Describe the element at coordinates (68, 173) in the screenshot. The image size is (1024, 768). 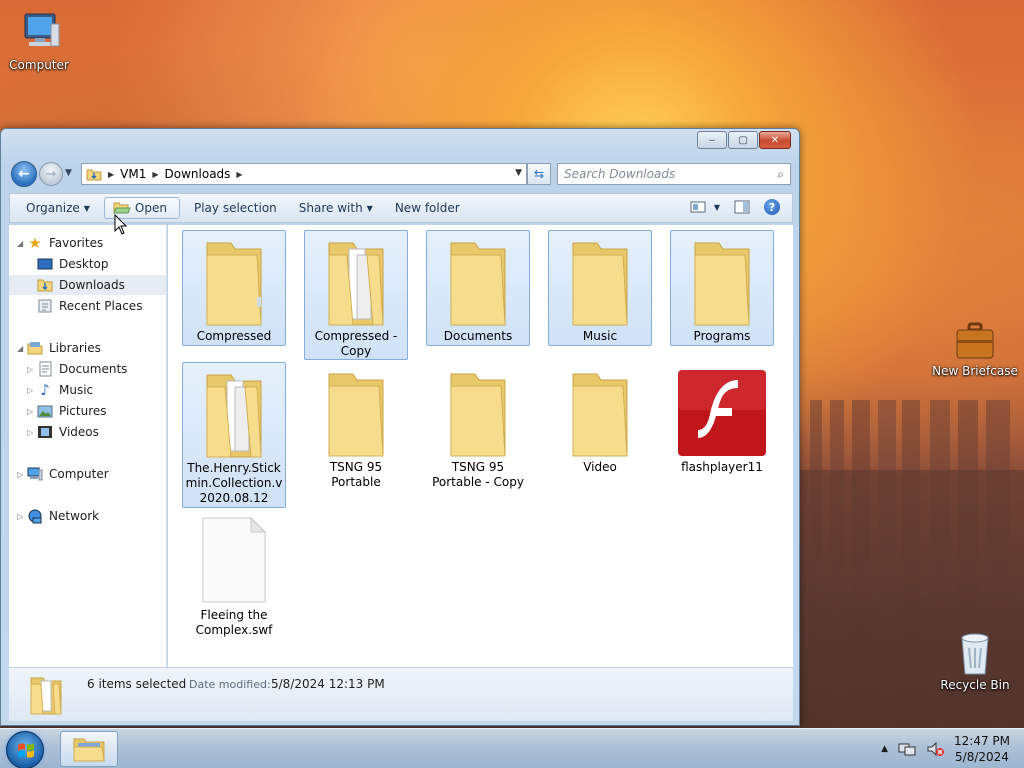
I see `recent-pages-dropdown: ▼` at that location.